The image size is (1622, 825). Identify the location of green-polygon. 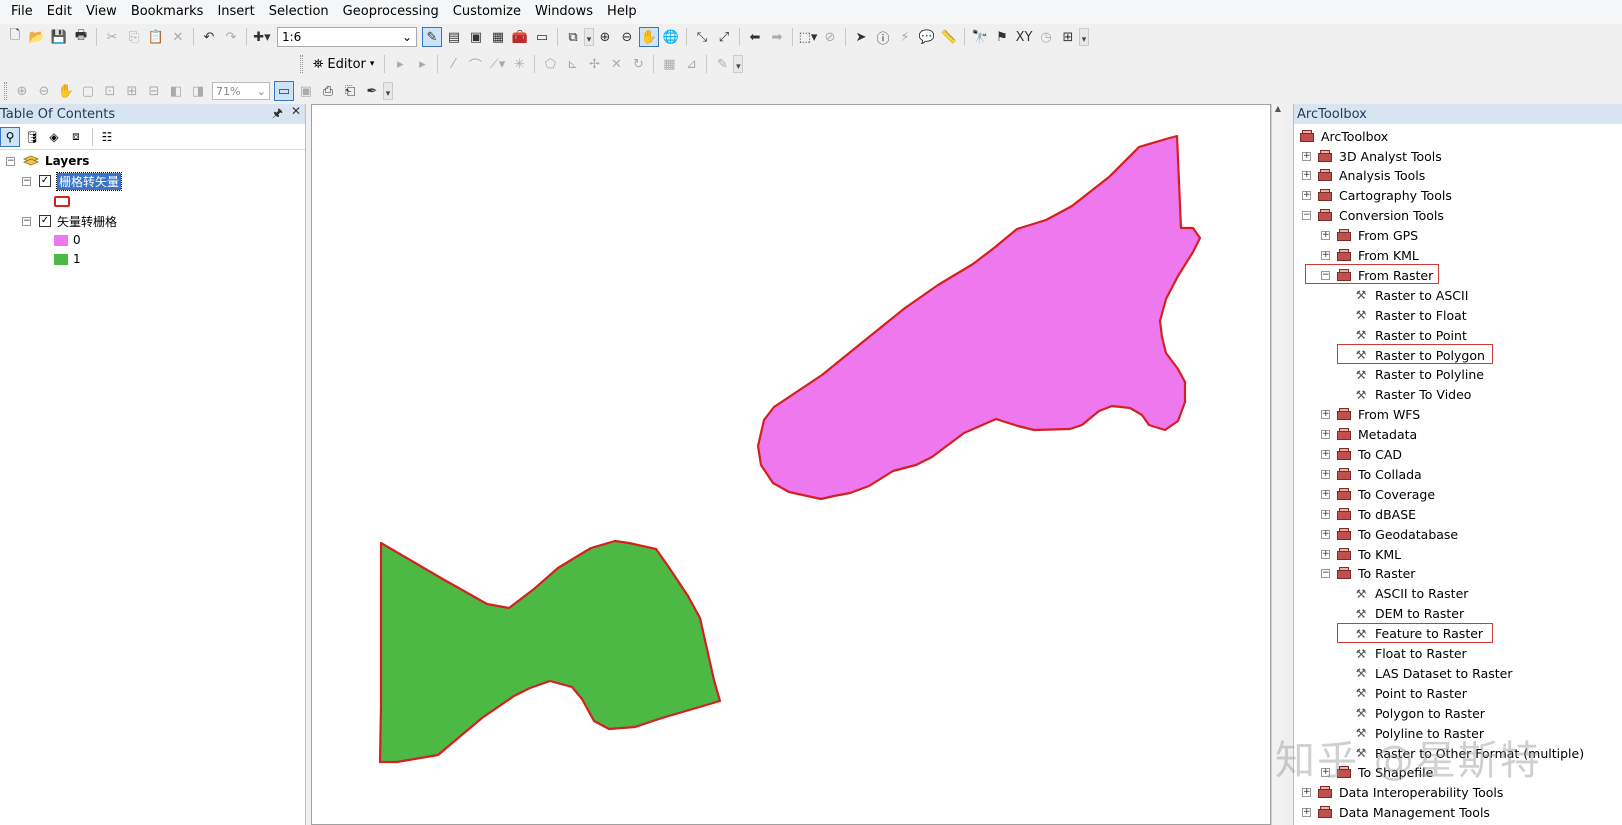
(550, 651).